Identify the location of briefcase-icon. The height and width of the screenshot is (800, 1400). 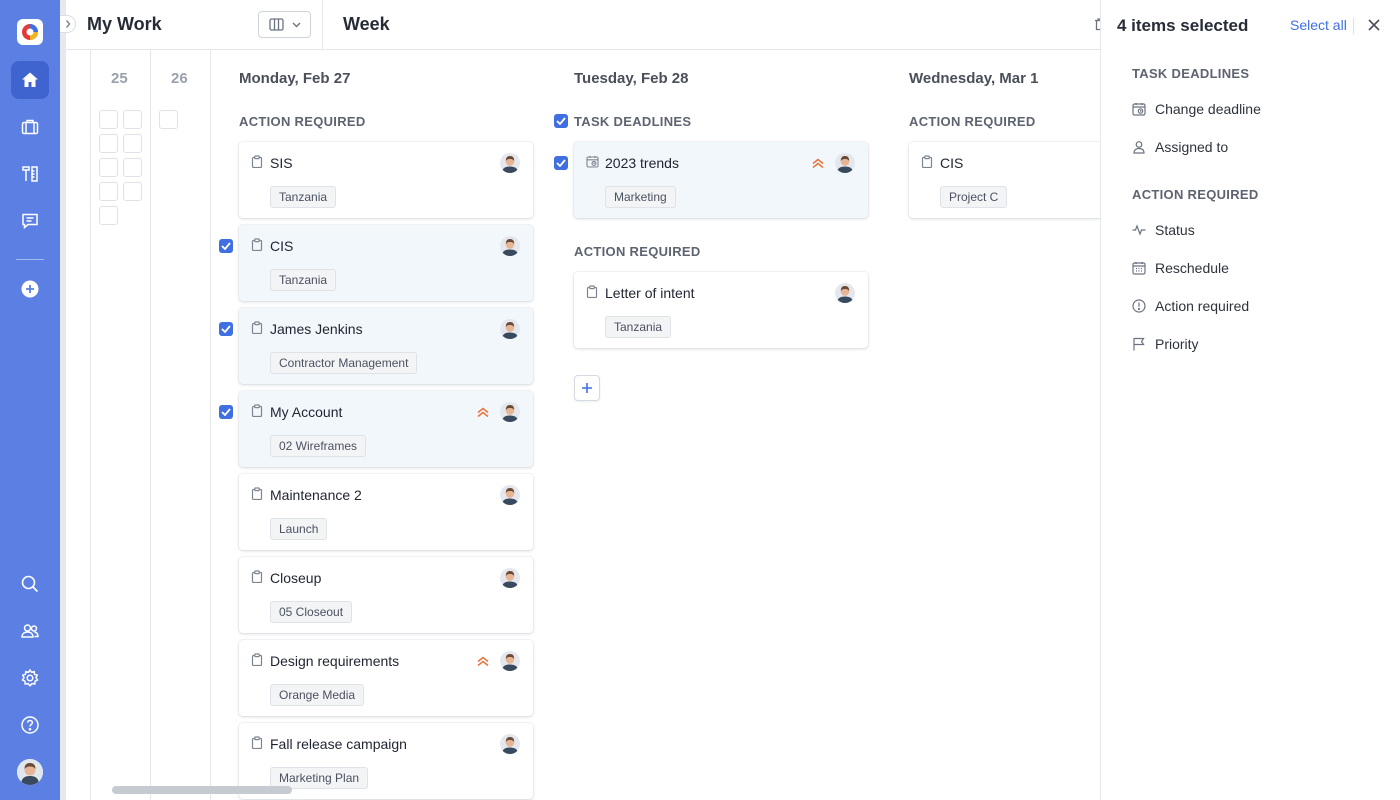
(30, 127).